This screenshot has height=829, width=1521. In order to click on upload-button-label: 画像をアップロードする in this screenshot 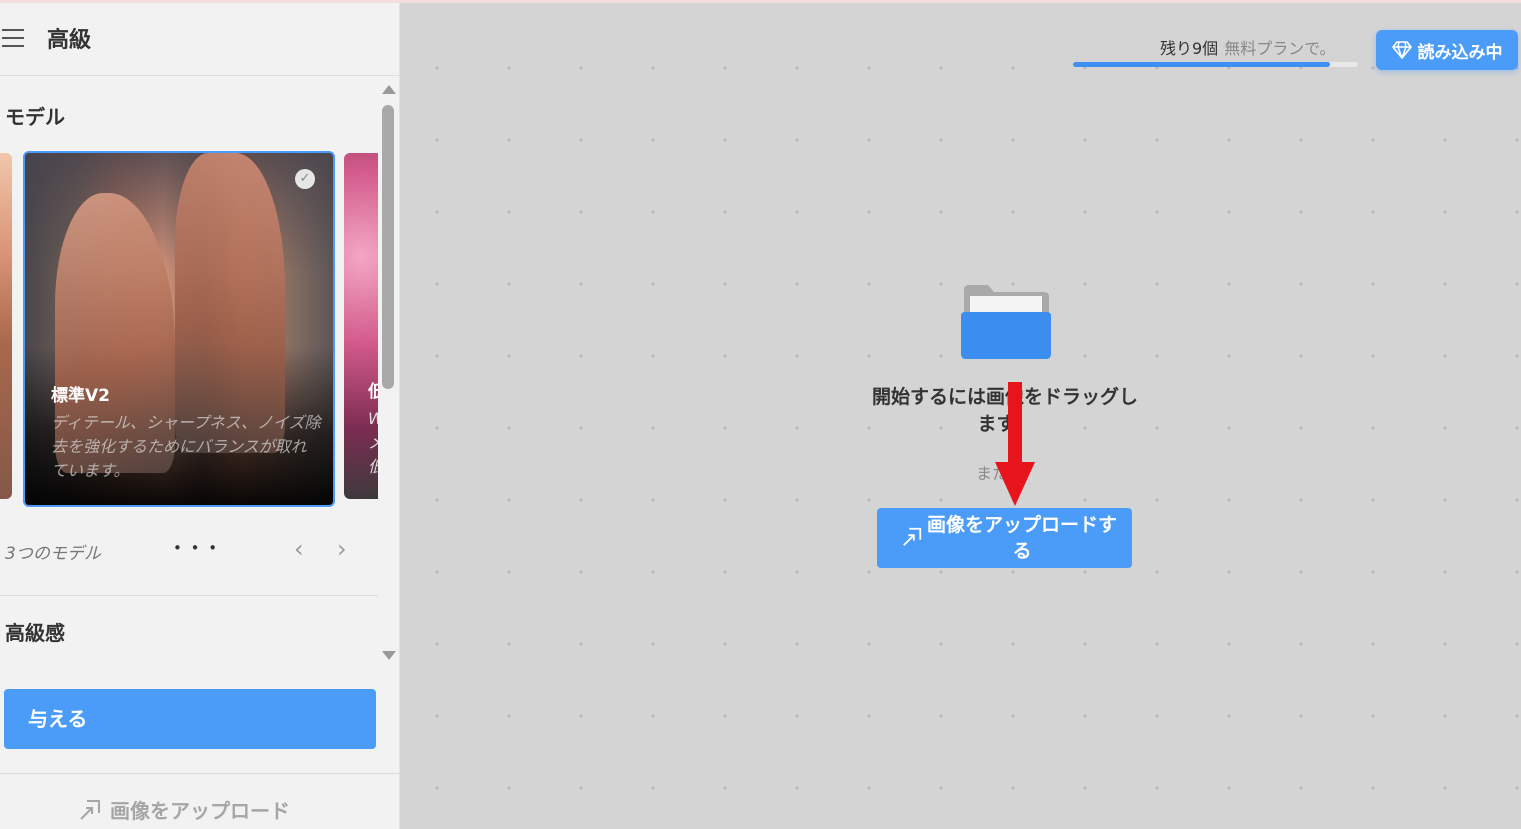, I will do `click(1022, 538)`.